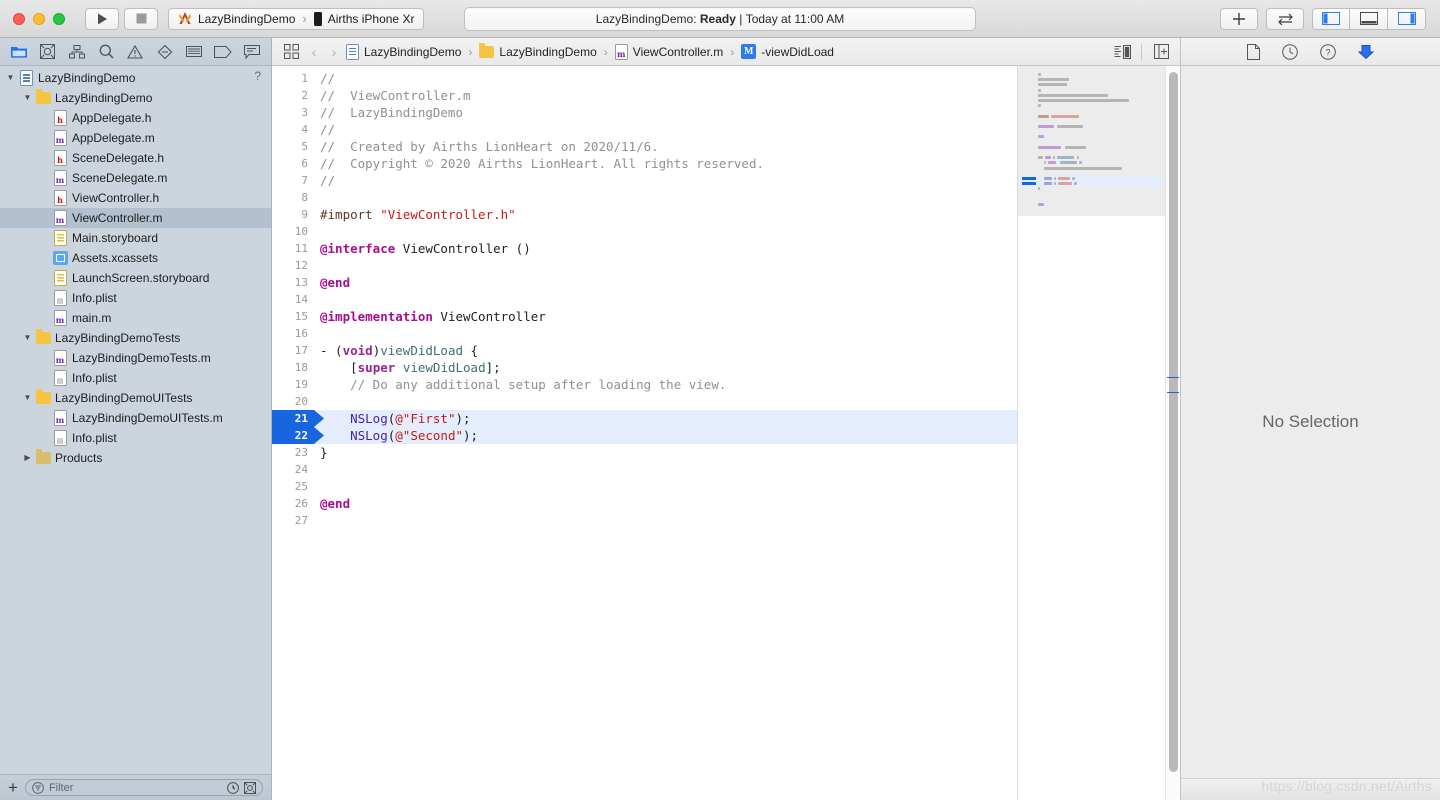 This screenshot has width=1440, height=800. What do you see at coordinates (644, 333) in the screenshot?
I see `code-line: 16` at bounding box center [644, 333].